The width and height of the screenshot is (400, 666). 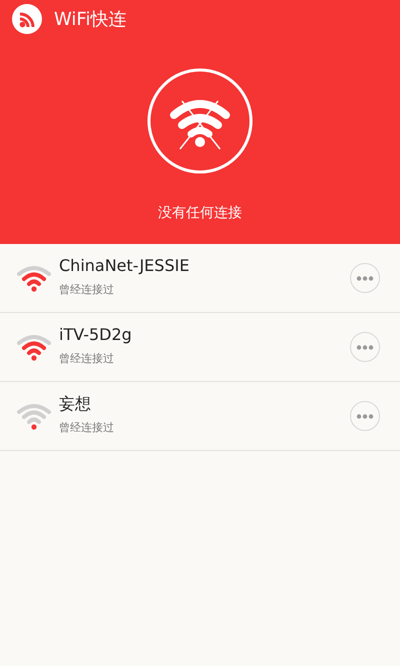 What do you see at coordinates (200, 416) in the screenshot?
I see `network-item: 妄想 曾经连接过` at bounding box center [200, 416].